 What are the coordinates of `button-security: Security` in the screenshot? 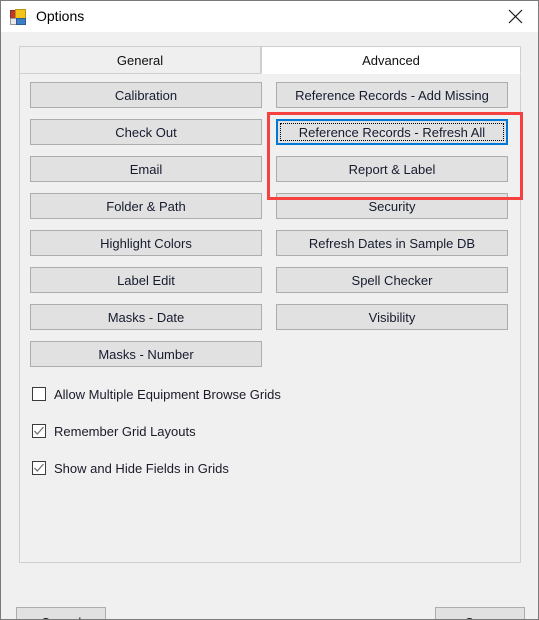 It's located at (392, 206).